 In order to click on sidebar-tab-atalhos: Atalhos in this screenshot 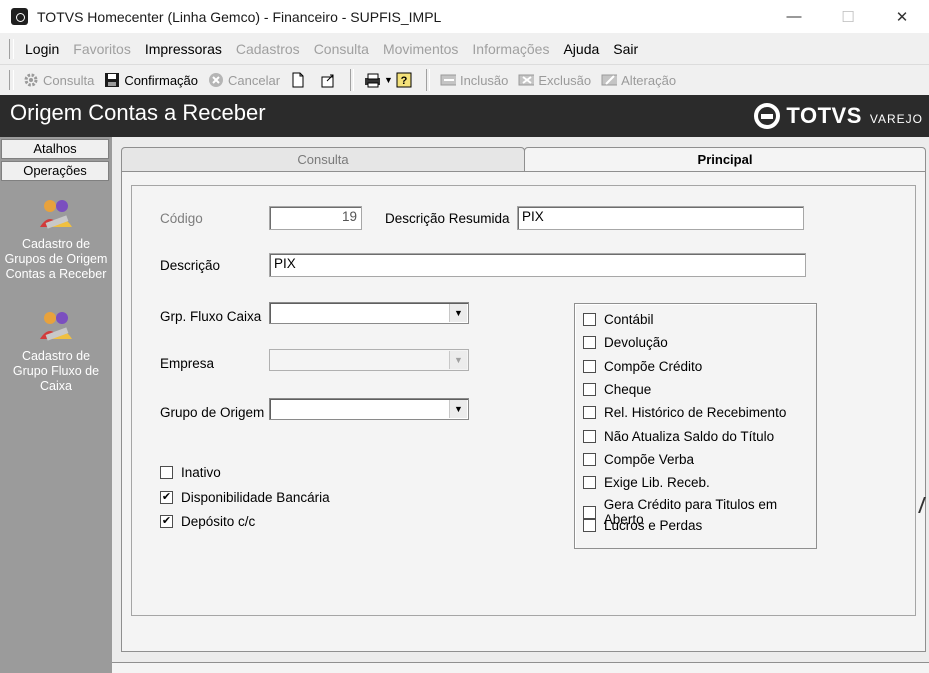, I will do `click(55, 149)`.